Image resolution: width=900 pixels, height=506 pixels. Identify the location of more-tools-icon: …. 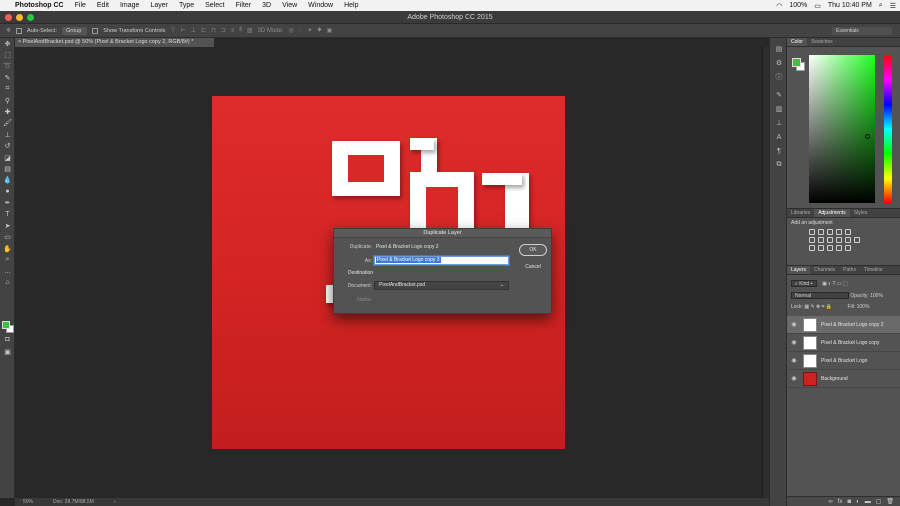
(7, 271).